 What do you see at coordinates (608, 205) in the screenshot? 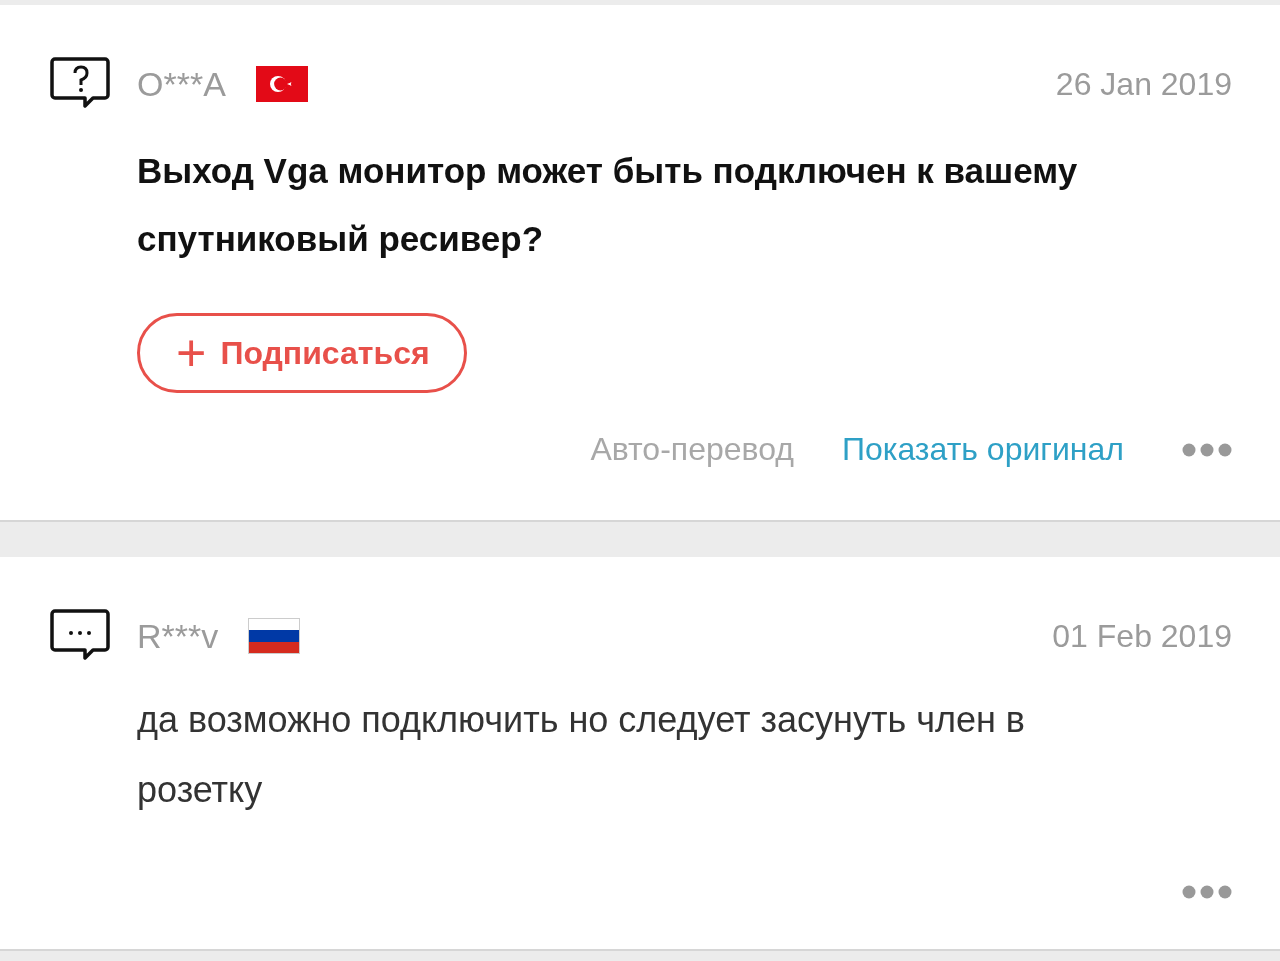
I see `question-text: Выход Vga монитор может быть подключен к вашему спутниковый ресивер?` at bounding box center [608, 205].